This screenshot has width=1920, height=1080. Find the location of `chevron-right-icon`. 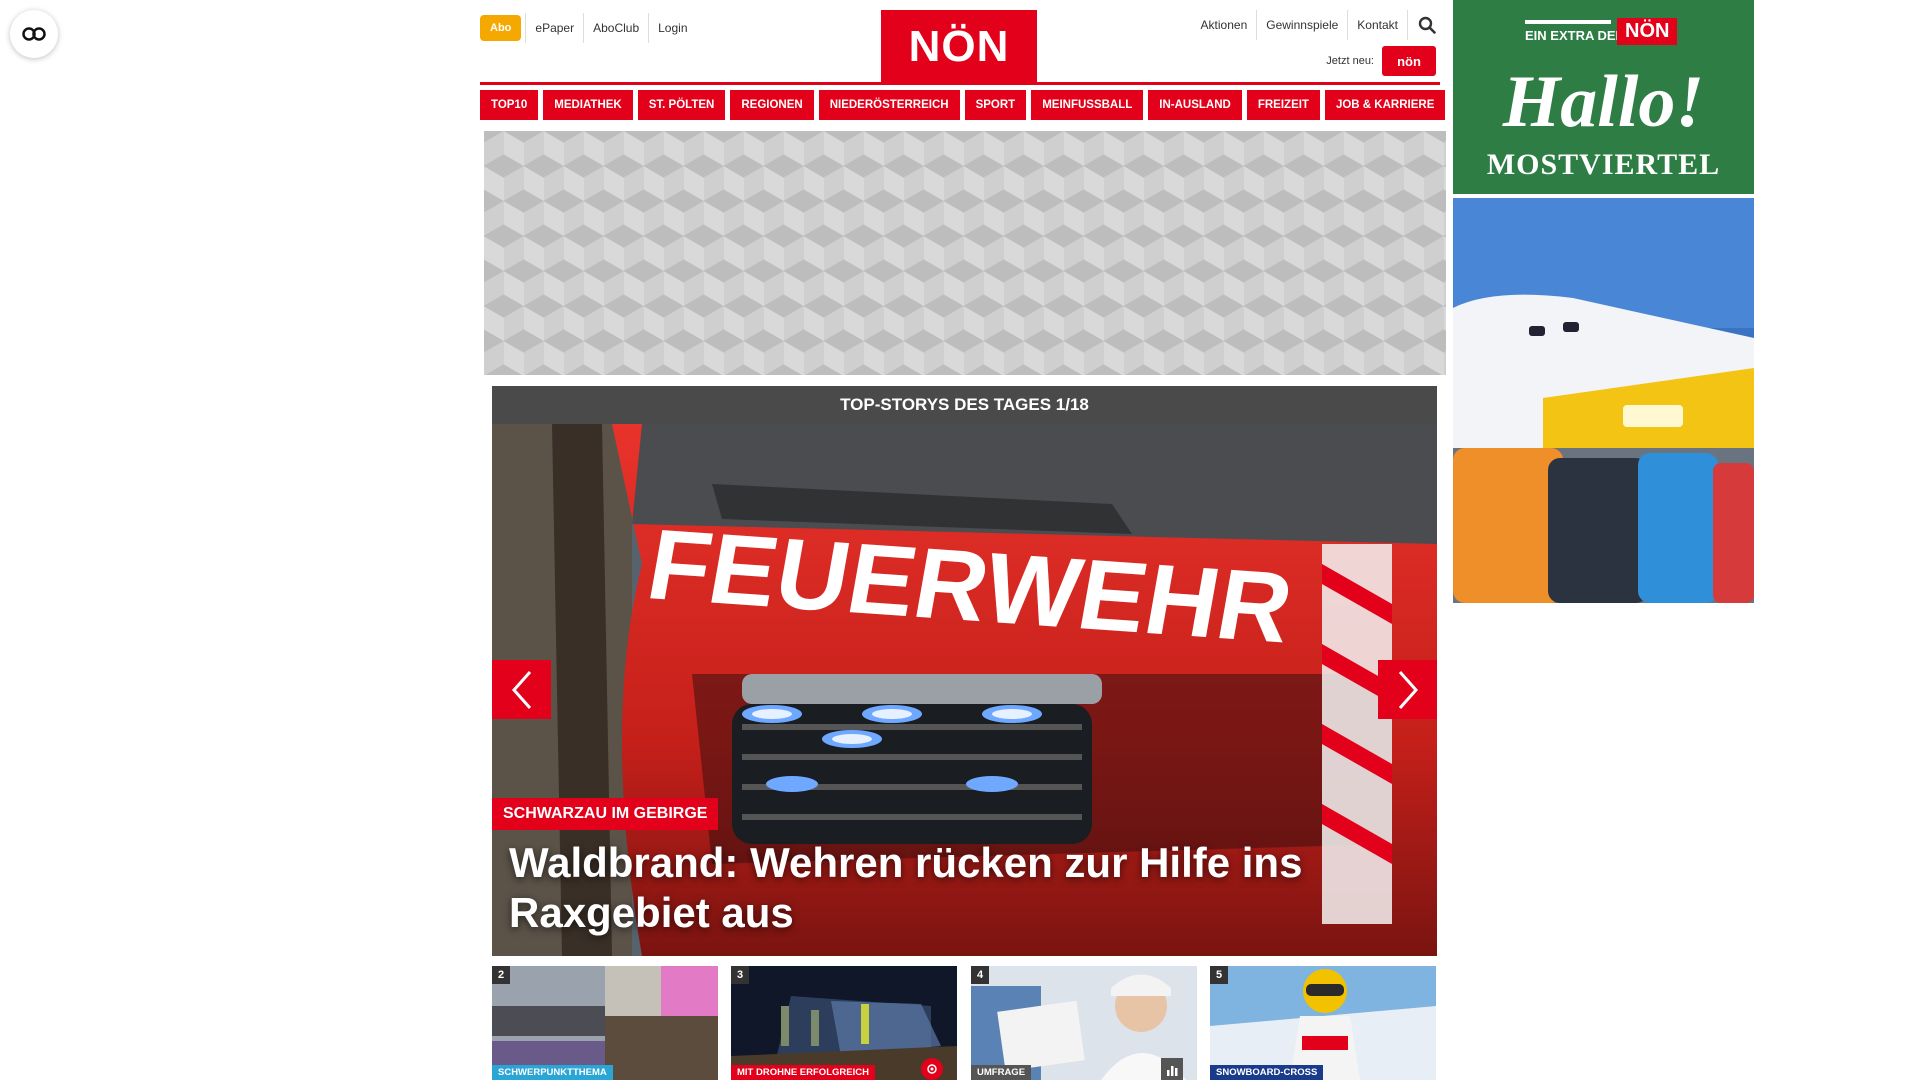

chevron-right-icon is located at coordinates (1408, 689).